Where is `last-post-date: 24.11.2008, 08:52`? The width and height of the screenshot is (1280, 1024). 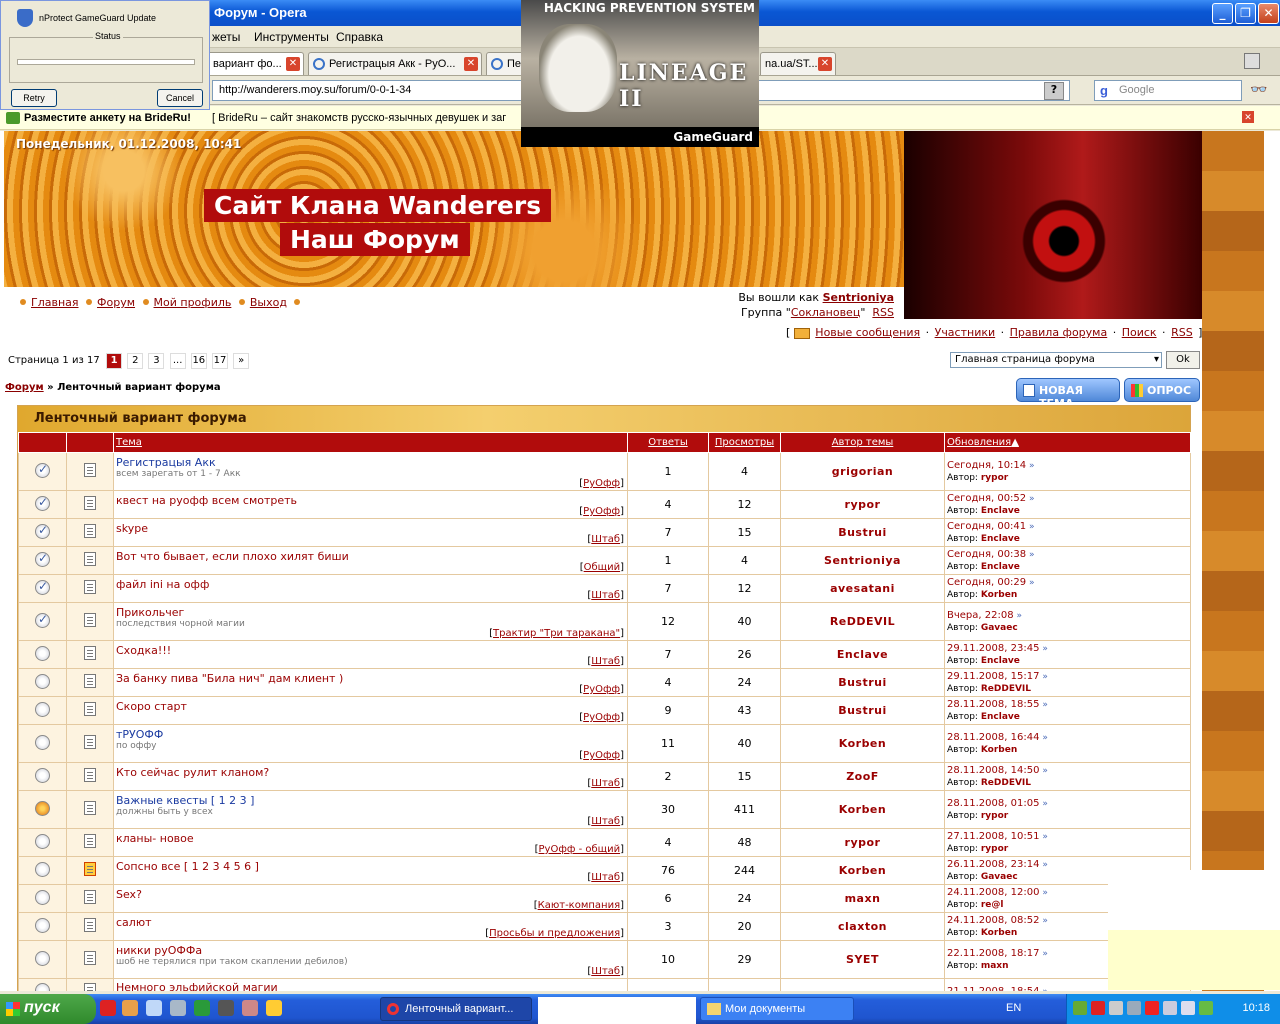
last-post-date: 24.11.2008, 08:52 is located at coordinates (993, 920).